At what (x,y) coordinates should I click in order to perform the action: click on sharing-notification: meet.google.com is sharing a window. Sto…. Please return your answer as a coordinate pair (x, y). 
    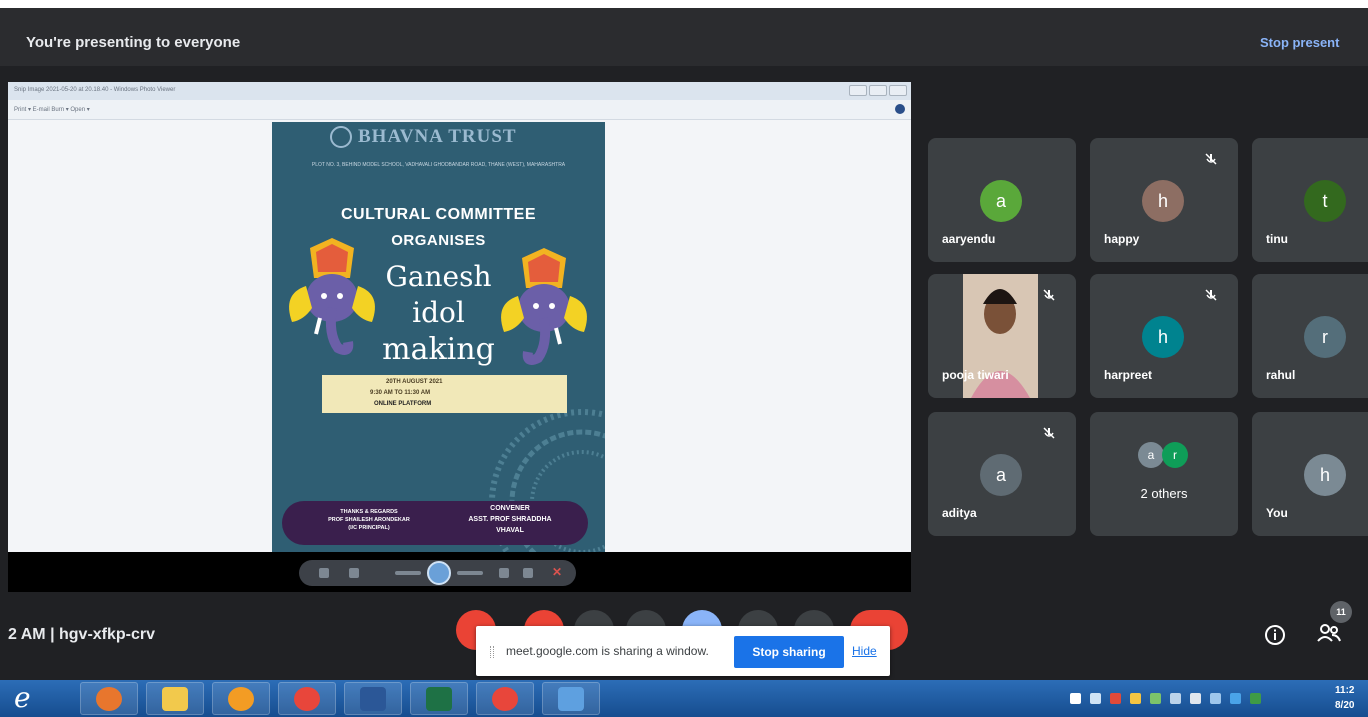
    Looking at the image, I should click on (683, 651).